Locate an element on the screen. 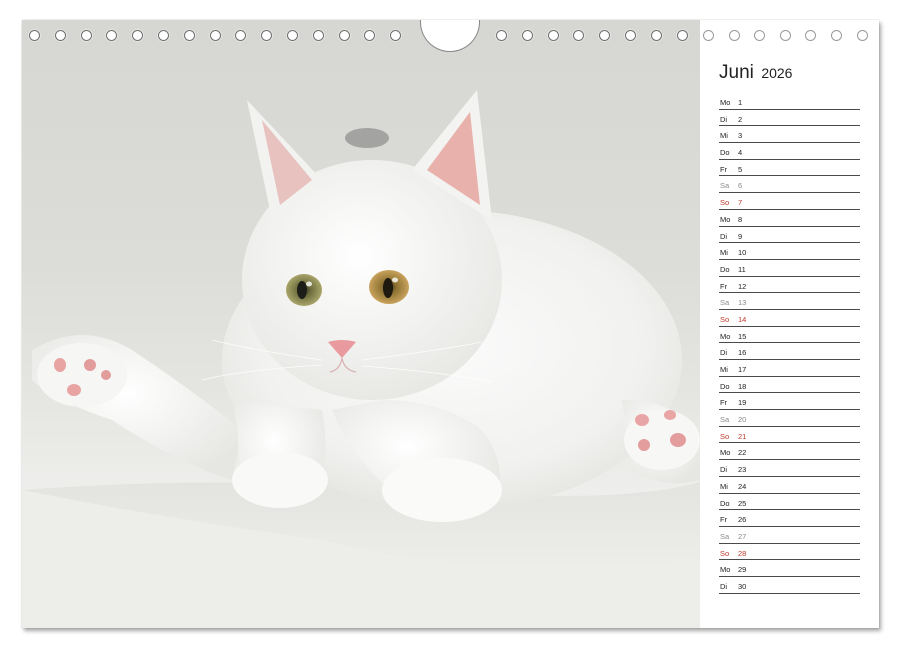 The width and height of the screenshot is (899, 648). date-number: 18 is located at coordinates (742, 386).